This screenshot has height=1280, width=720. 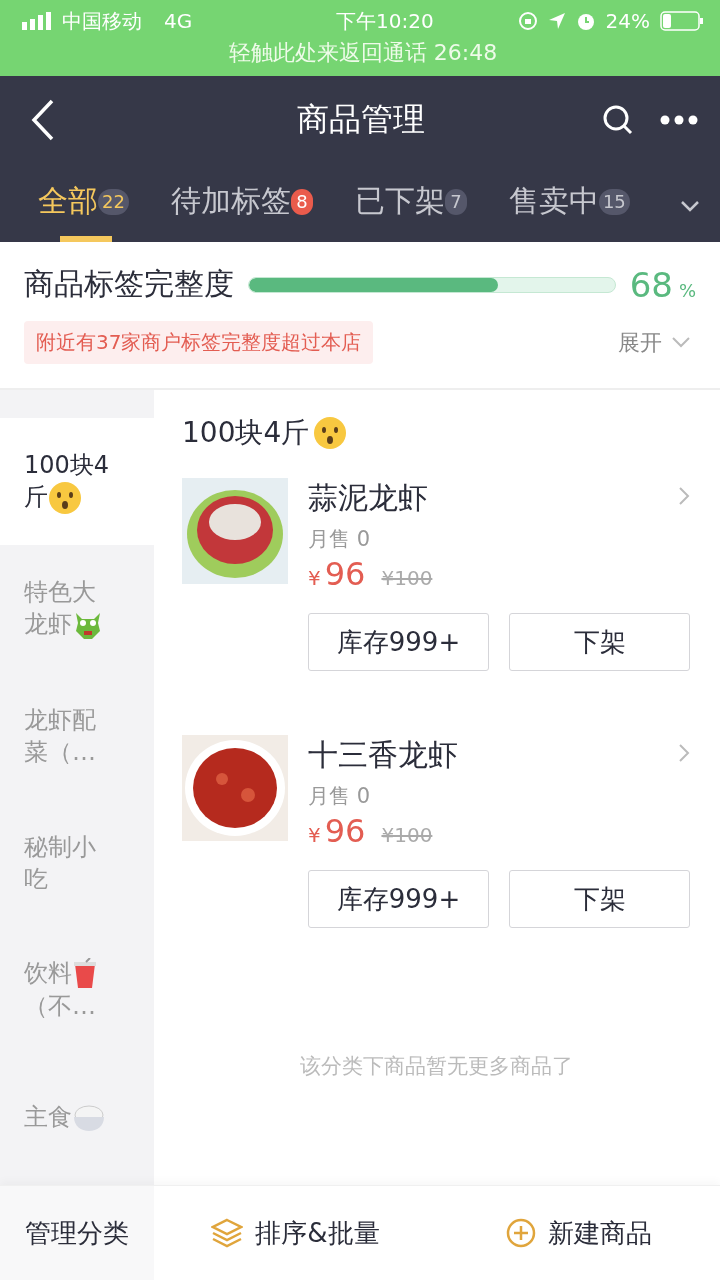 What do you see at coordinates (662, 284) in the screenshot?
I see `completeness-percent: 68 %` at bounding box center [662, 284].